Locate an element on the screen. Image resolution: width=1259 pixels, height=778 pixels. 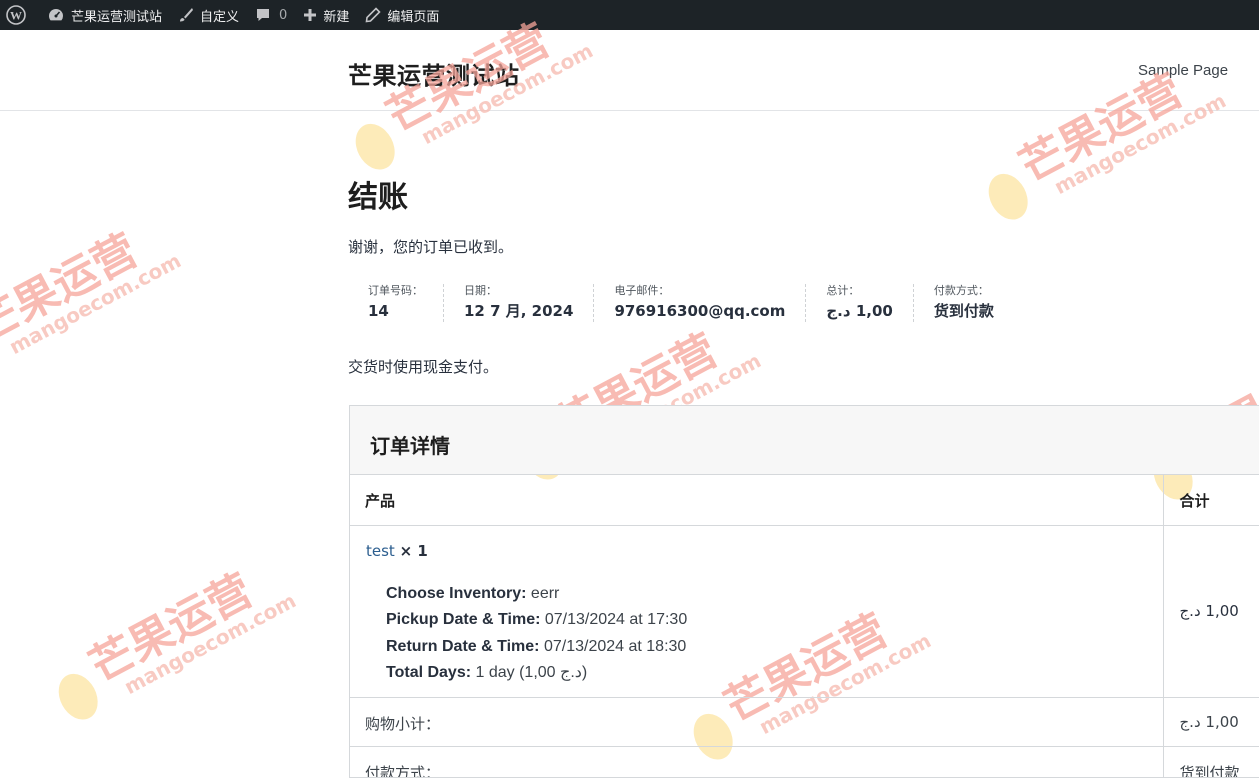
nav-item-sample-page: Sample Page is located at coordinates (1183, 70).